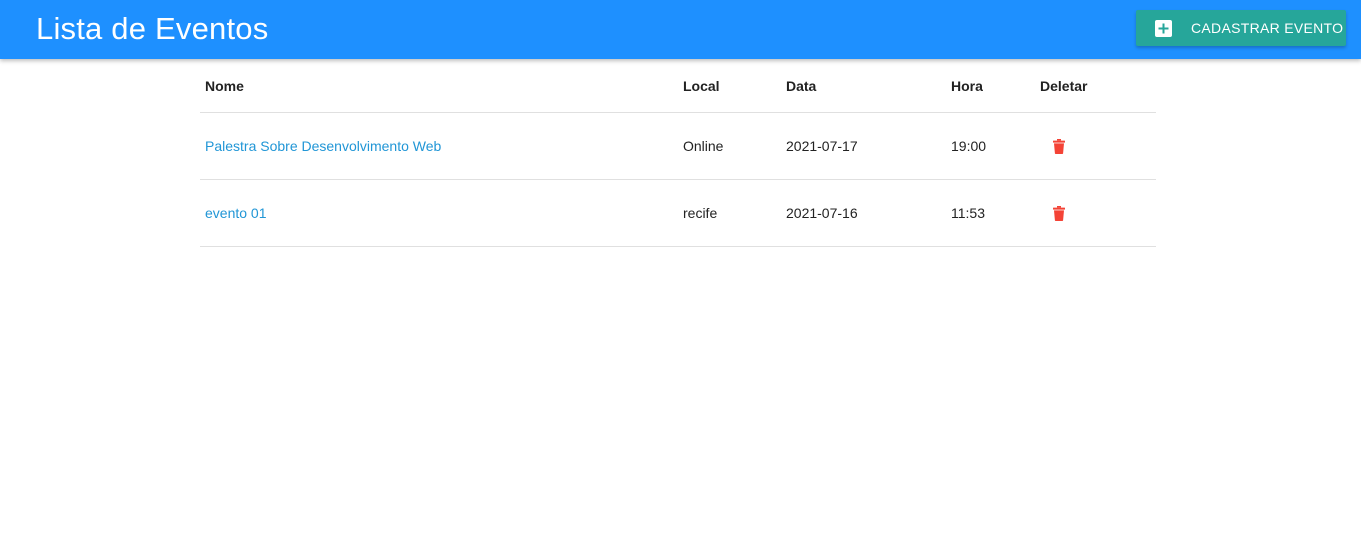 The height and width of the screenshot is (534, 1361). What do you see at coordinates (236, 213) in the screenshot?
I see `event-name-link: evento 01` at bounding box center [236, 213].